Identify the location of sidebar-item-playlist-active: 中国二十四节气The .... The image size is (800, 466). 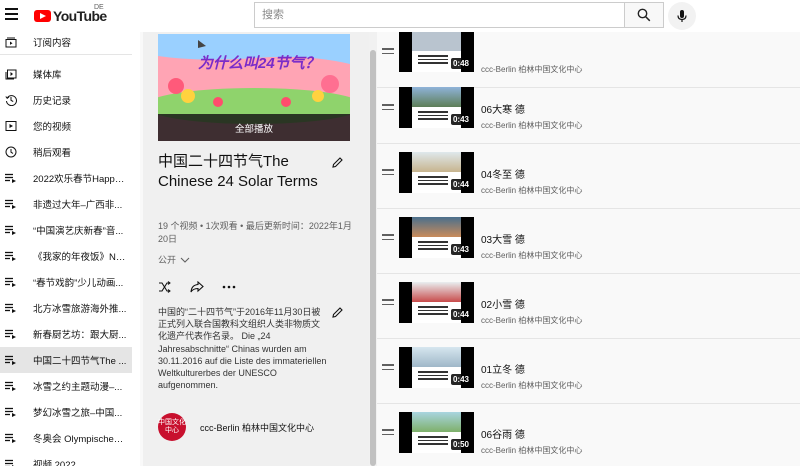
(66, 360).